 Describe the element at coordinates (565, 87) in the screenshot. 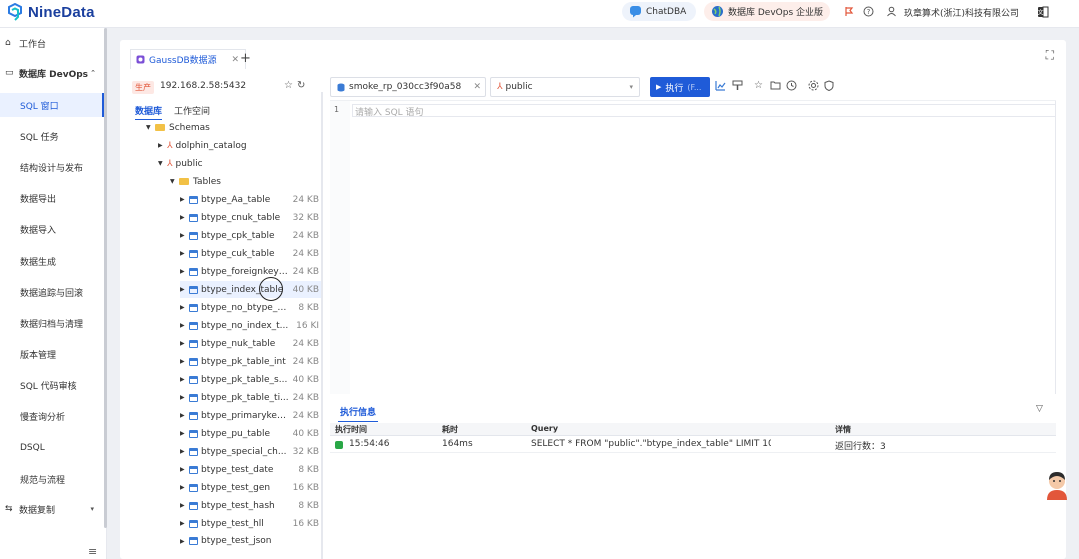

I see `schema-select: ⅄ public ▾` at that location.